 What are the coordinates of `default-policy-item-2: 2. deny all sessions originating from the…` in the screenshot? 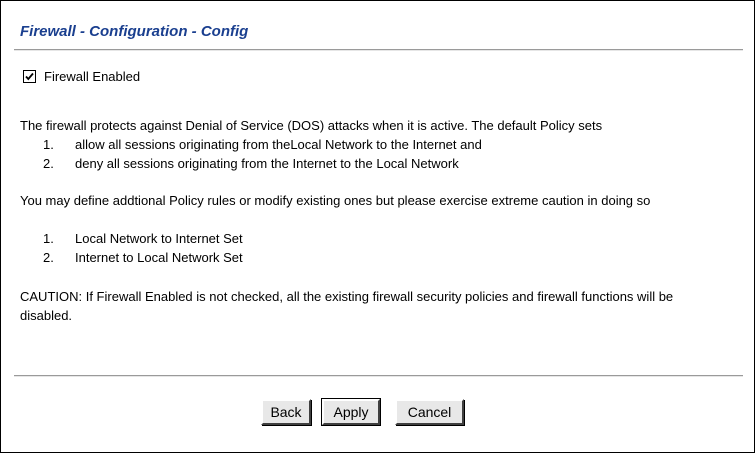 It's located at (251, 163).